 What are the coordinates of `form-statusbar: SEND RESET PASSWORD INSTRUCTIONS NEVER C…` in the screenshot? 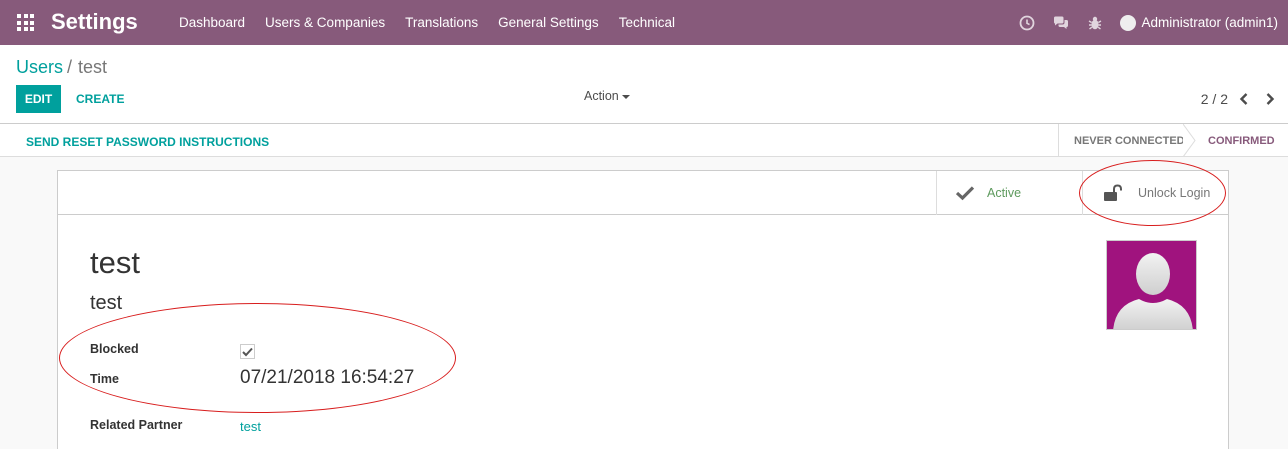 It's located at (644, 140).